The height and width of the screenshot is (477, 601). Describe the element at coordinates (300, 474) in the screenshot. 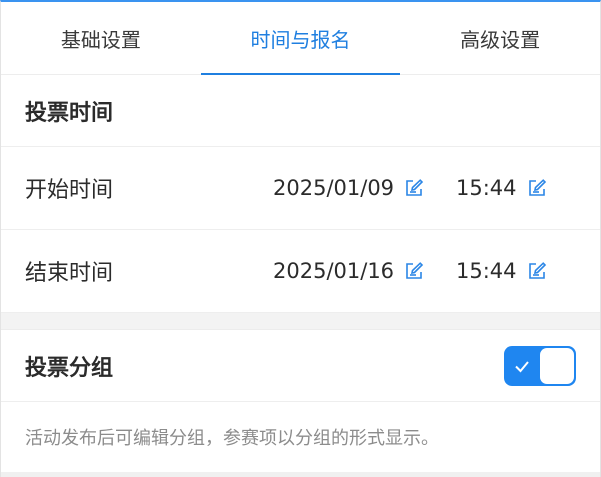

I see `bottom-divider` at that location.